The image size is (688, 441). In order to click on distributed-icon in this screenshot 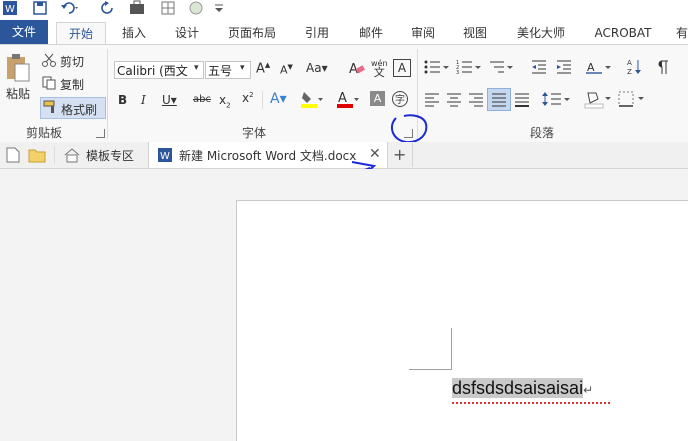, I will do `click(522, 100)`.